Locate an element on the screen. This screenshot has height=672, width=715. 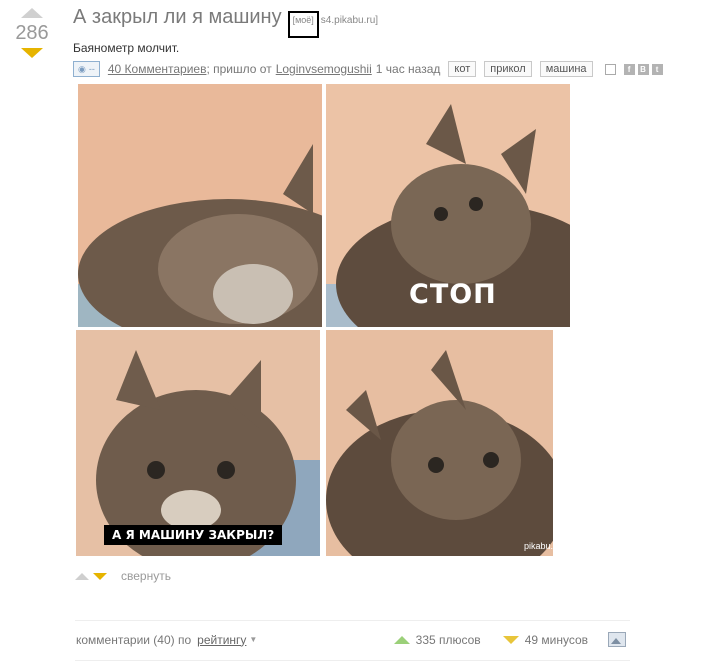
camera-label: -- is located at coordinates (91, 69).